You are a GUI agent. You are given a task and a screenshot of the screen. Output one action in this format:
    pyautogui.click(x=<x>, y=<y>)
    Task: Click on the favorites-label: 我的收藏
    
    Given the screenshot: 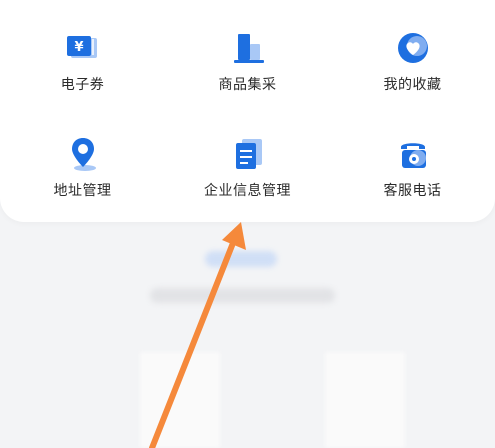 What is the action you would take?
    pyautogui.click(x=412, y=85)
    